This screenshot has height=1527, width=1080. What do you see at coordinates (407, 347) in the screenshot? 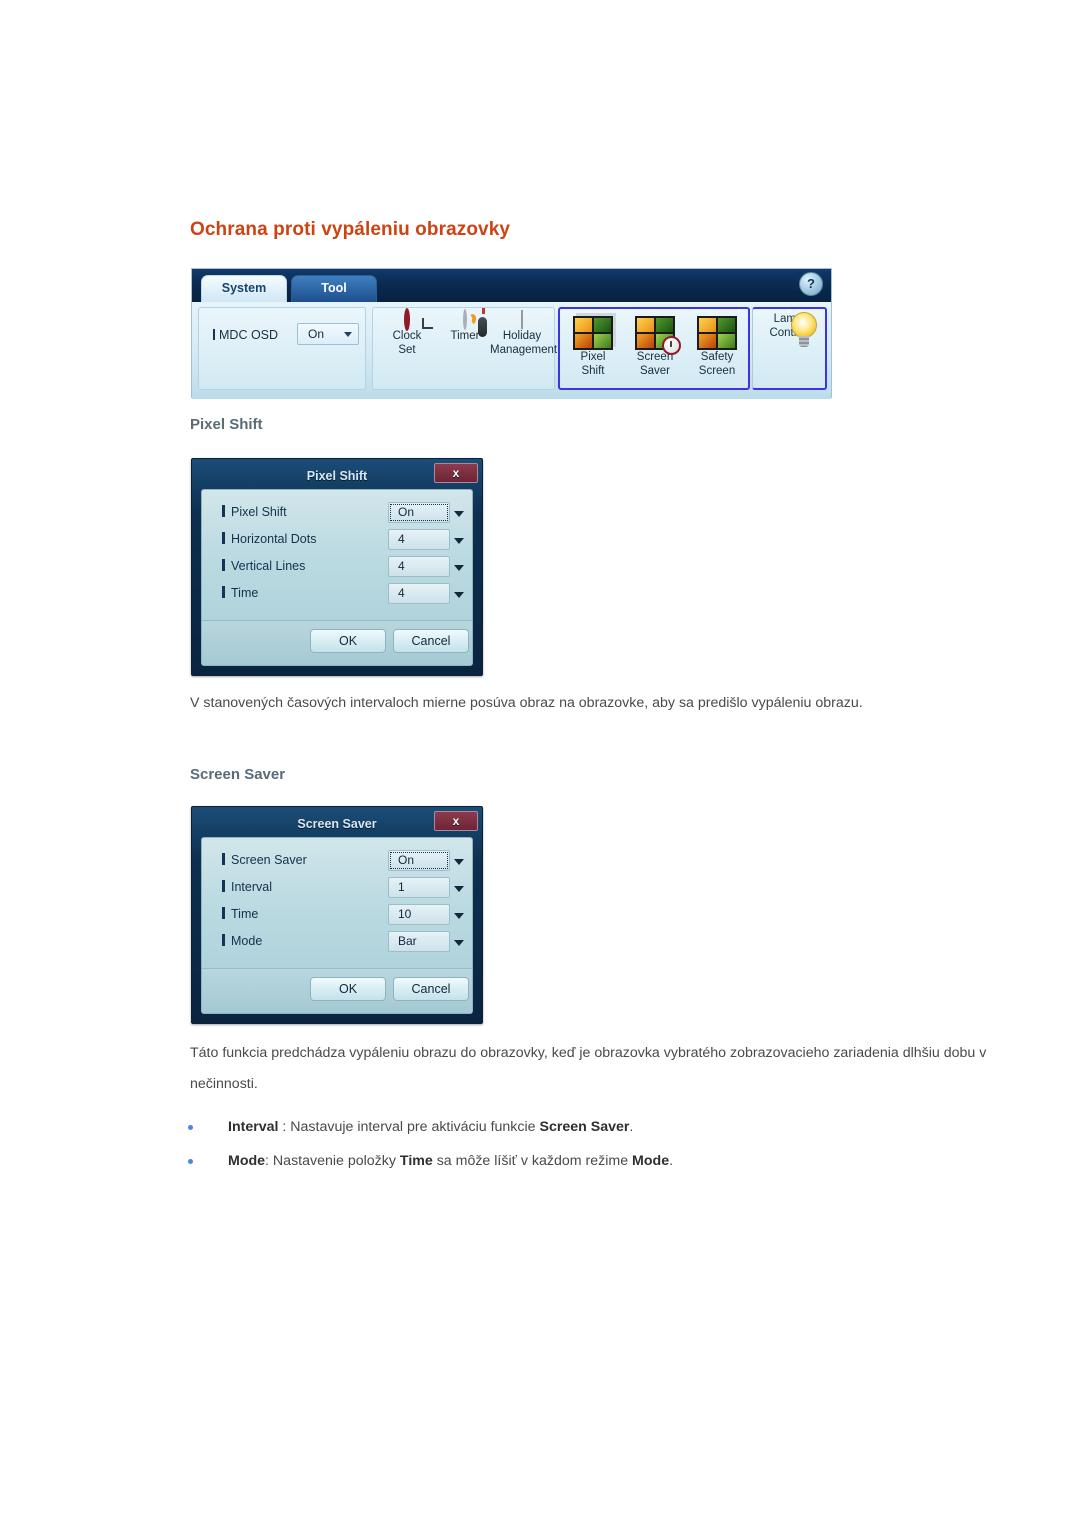
I see `ribbon-button-clock-set: Clock Set` at bounding box center [407, 347].